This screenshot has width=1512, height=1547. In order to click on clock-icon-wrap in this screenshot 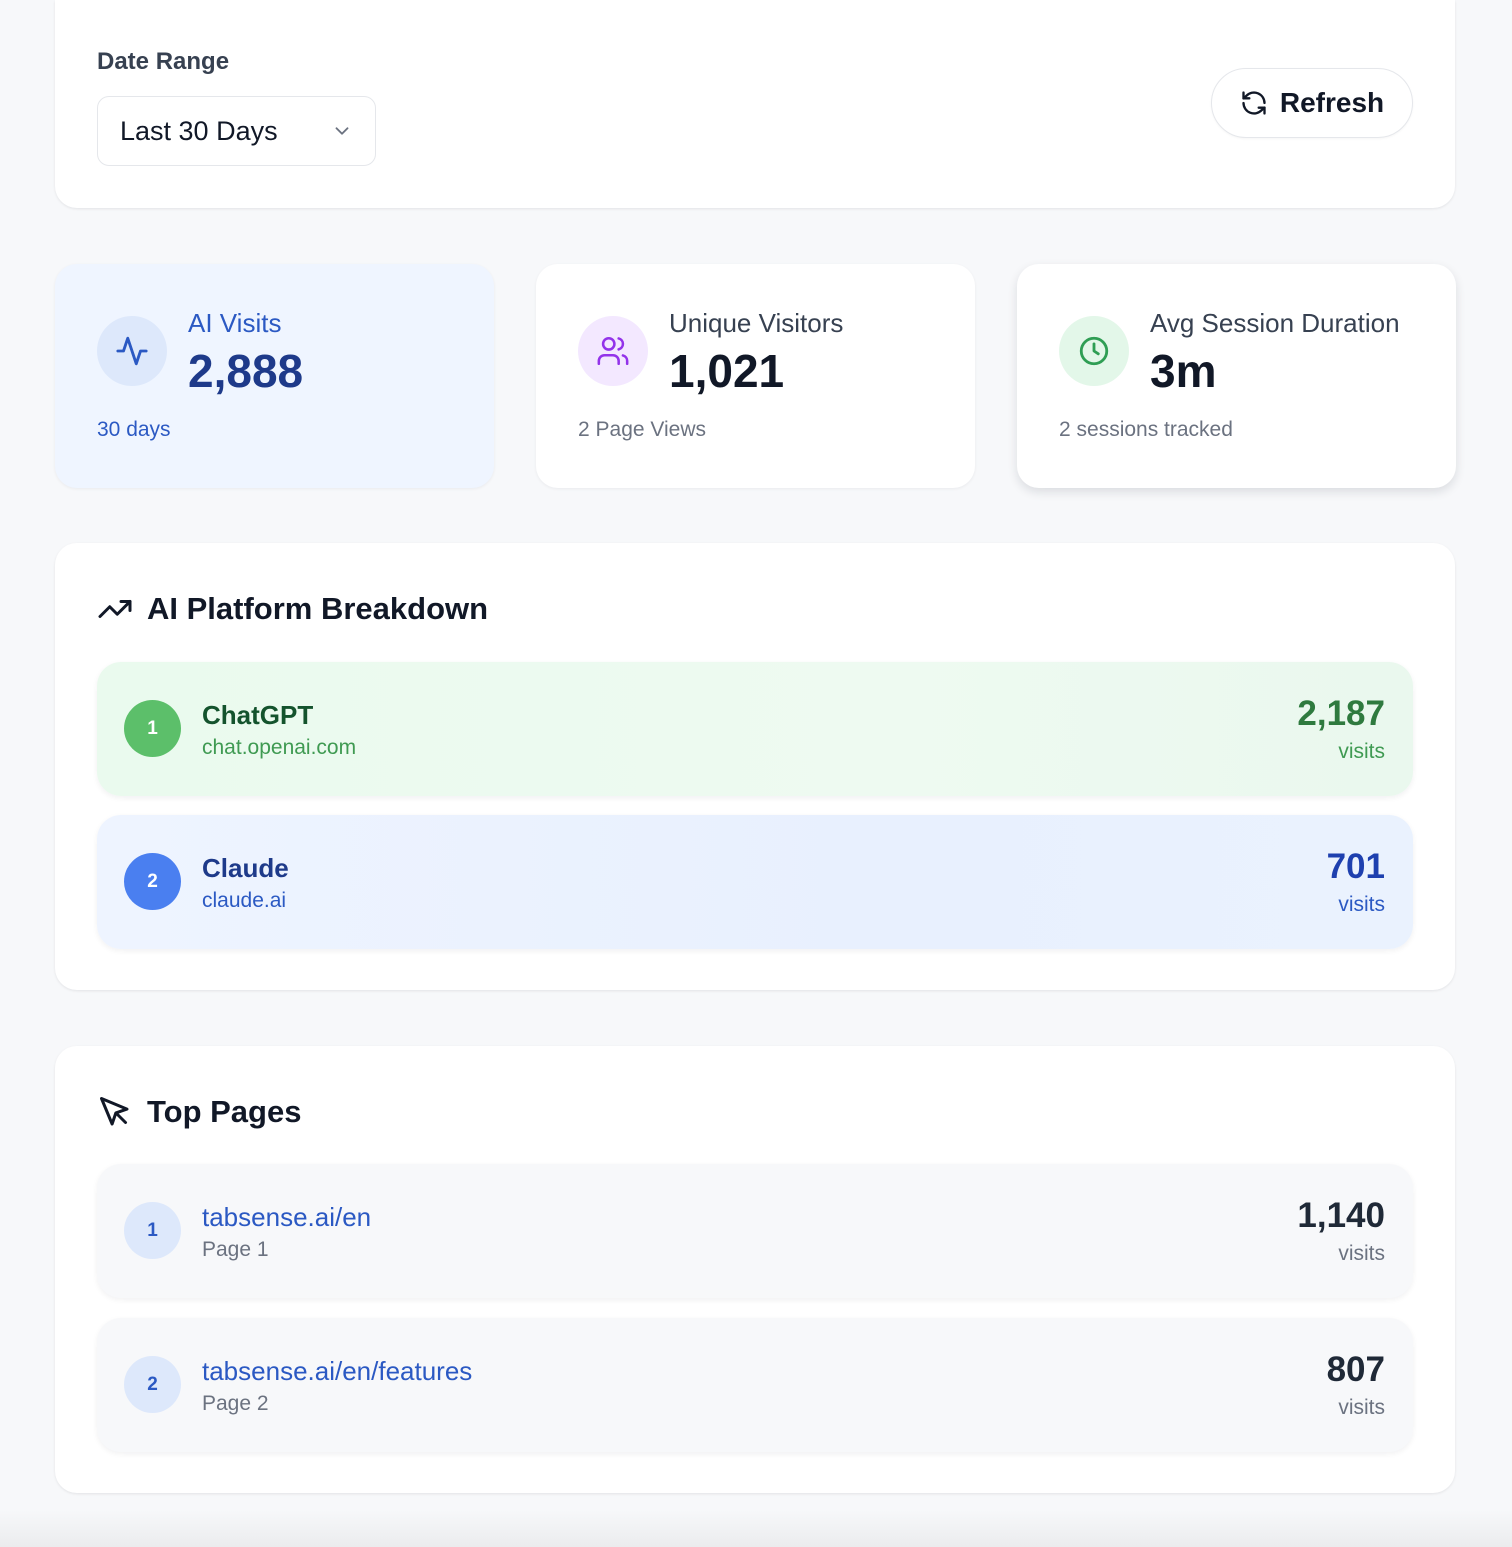, I will do `click(1094, 351)`.